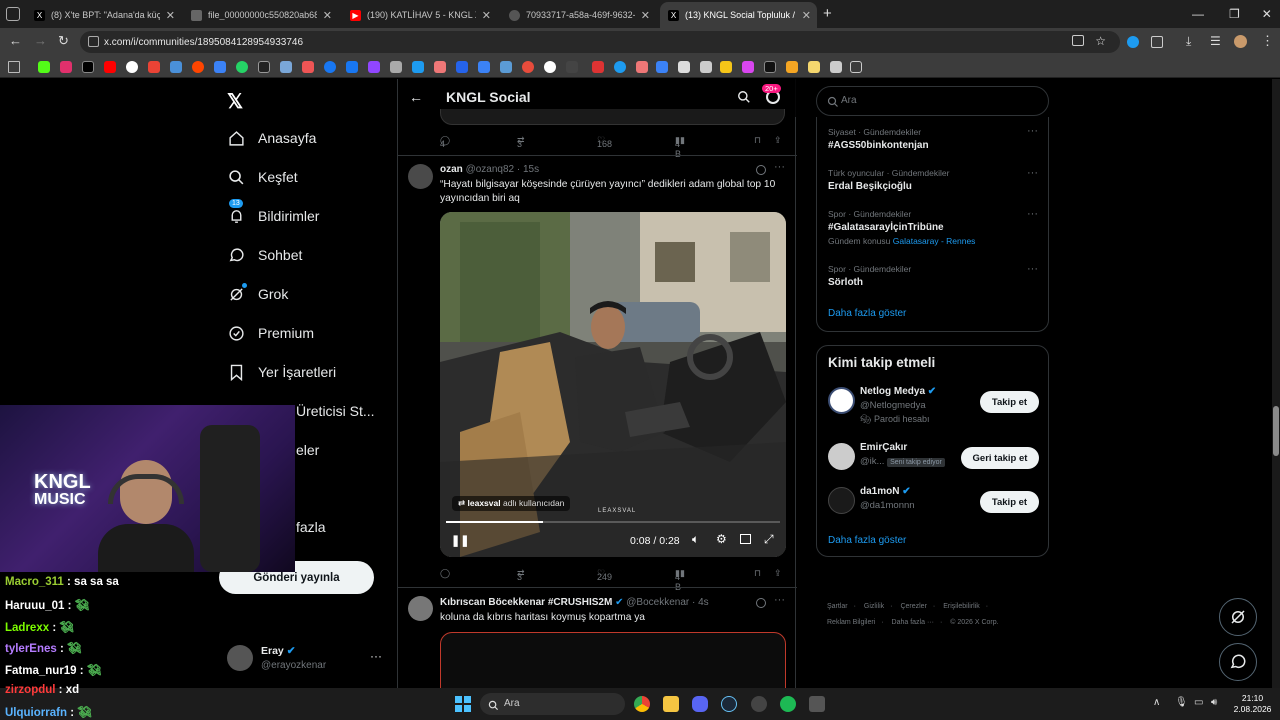 The height and width of the screenshot is (720, 1280). I want to click on browser-tab: 70933717-a58a-469f-9632-dca ✕, so click(578, 15).